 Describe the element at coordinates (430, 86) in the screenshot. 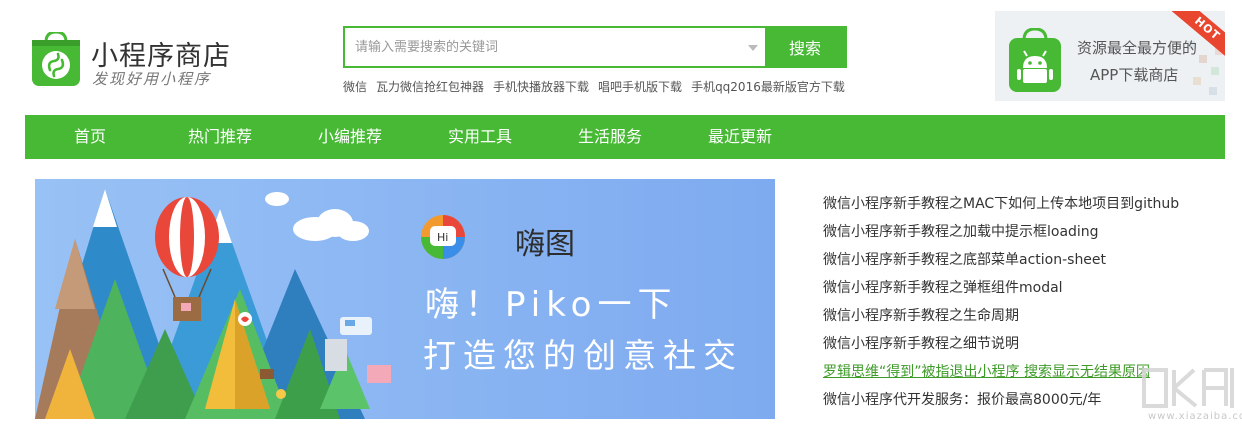

I see `hot-keyword-link: 瓦力微信抢红包神器` at that location.